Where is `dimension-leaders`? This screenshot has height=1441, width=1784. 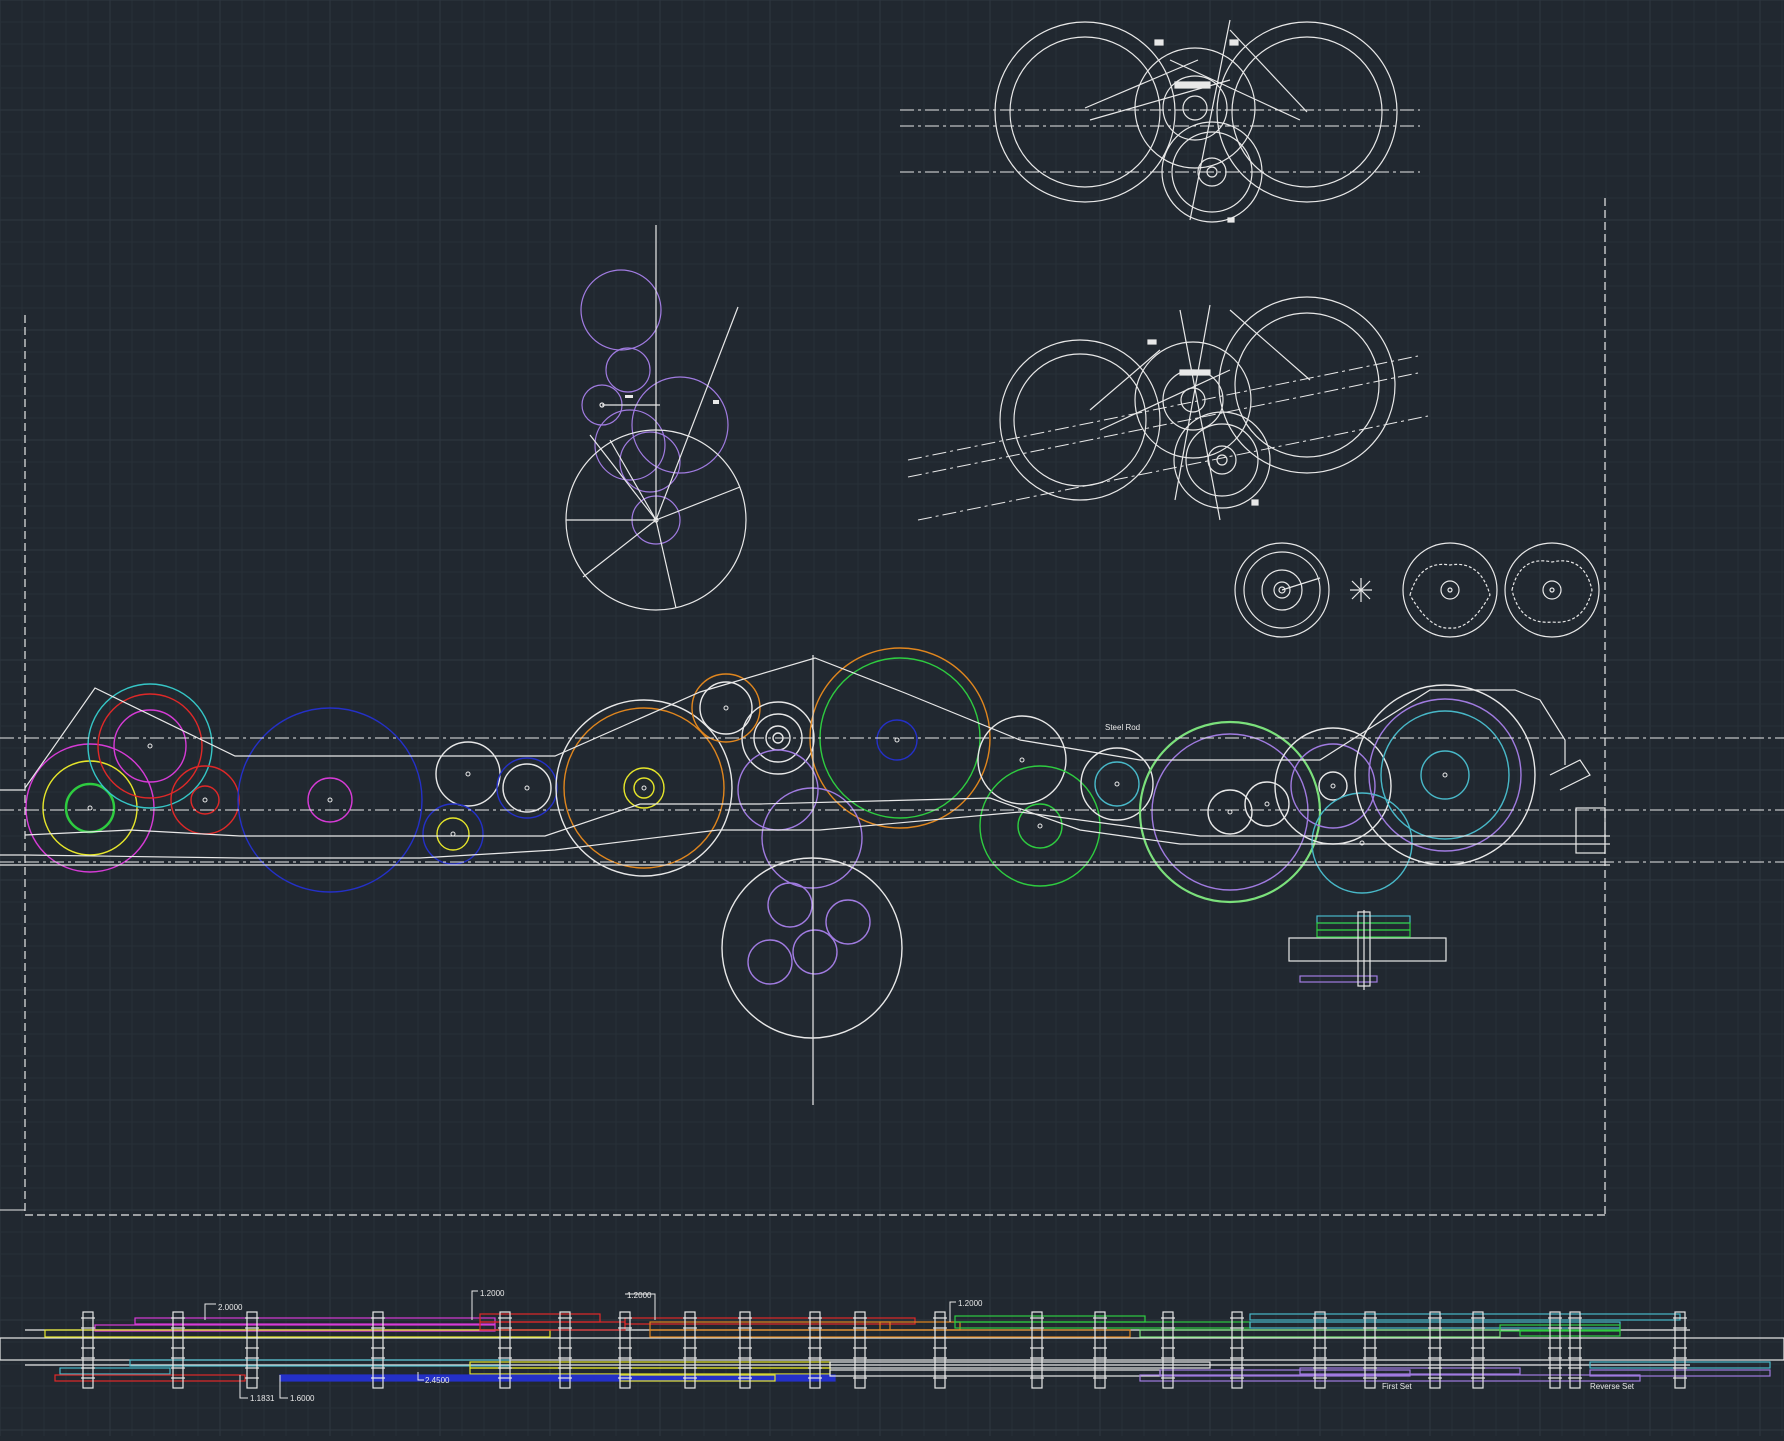
dimension-leaders is located at coordinates (580, 1344).